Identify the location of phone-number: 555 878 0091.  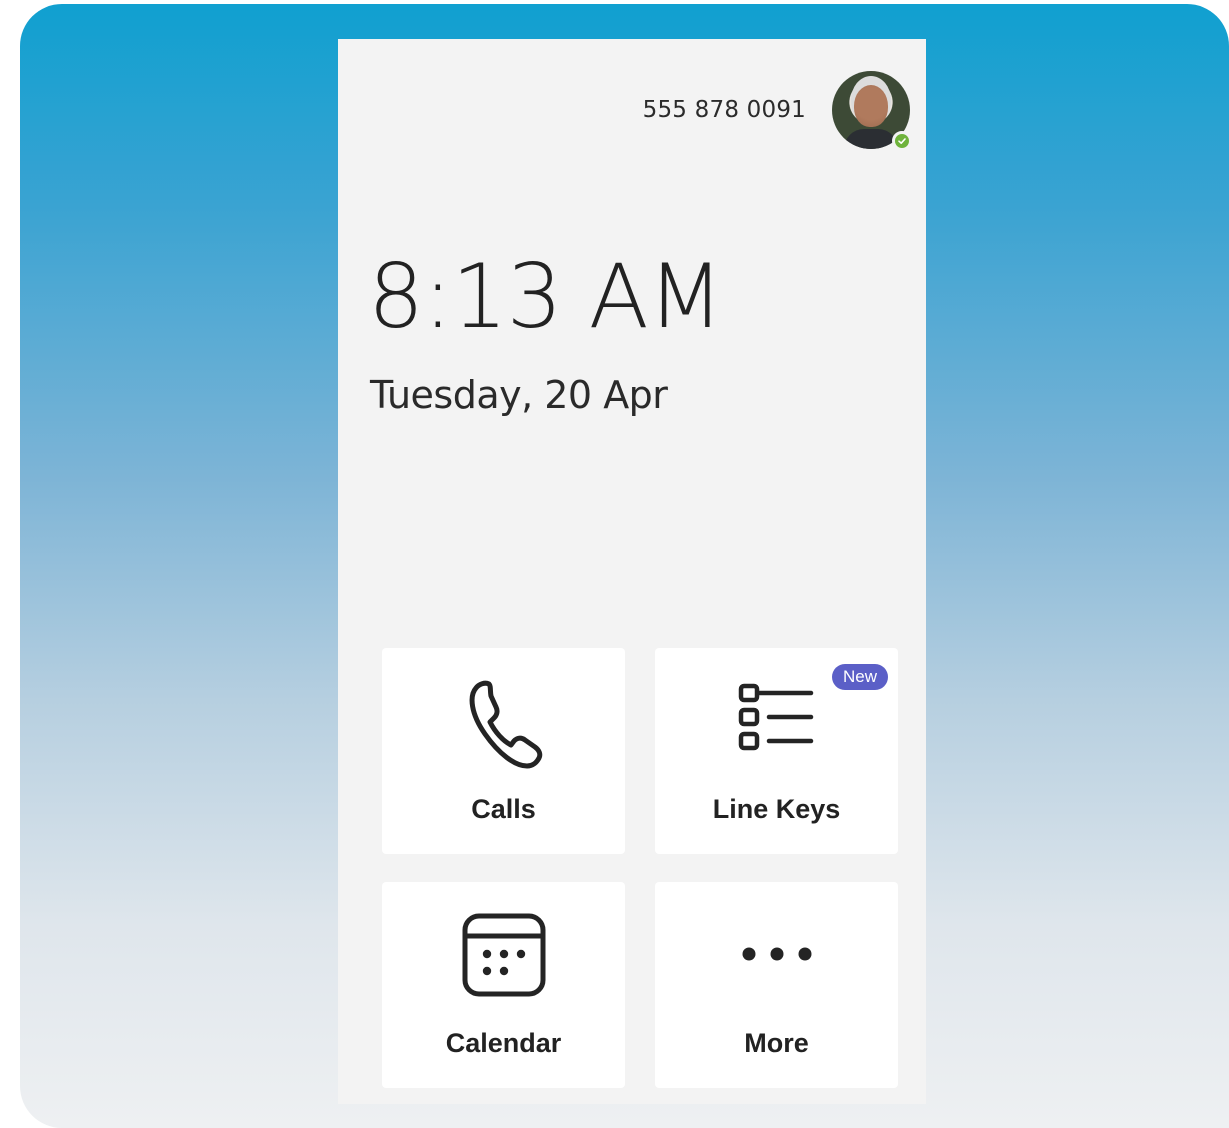
(724, 110).